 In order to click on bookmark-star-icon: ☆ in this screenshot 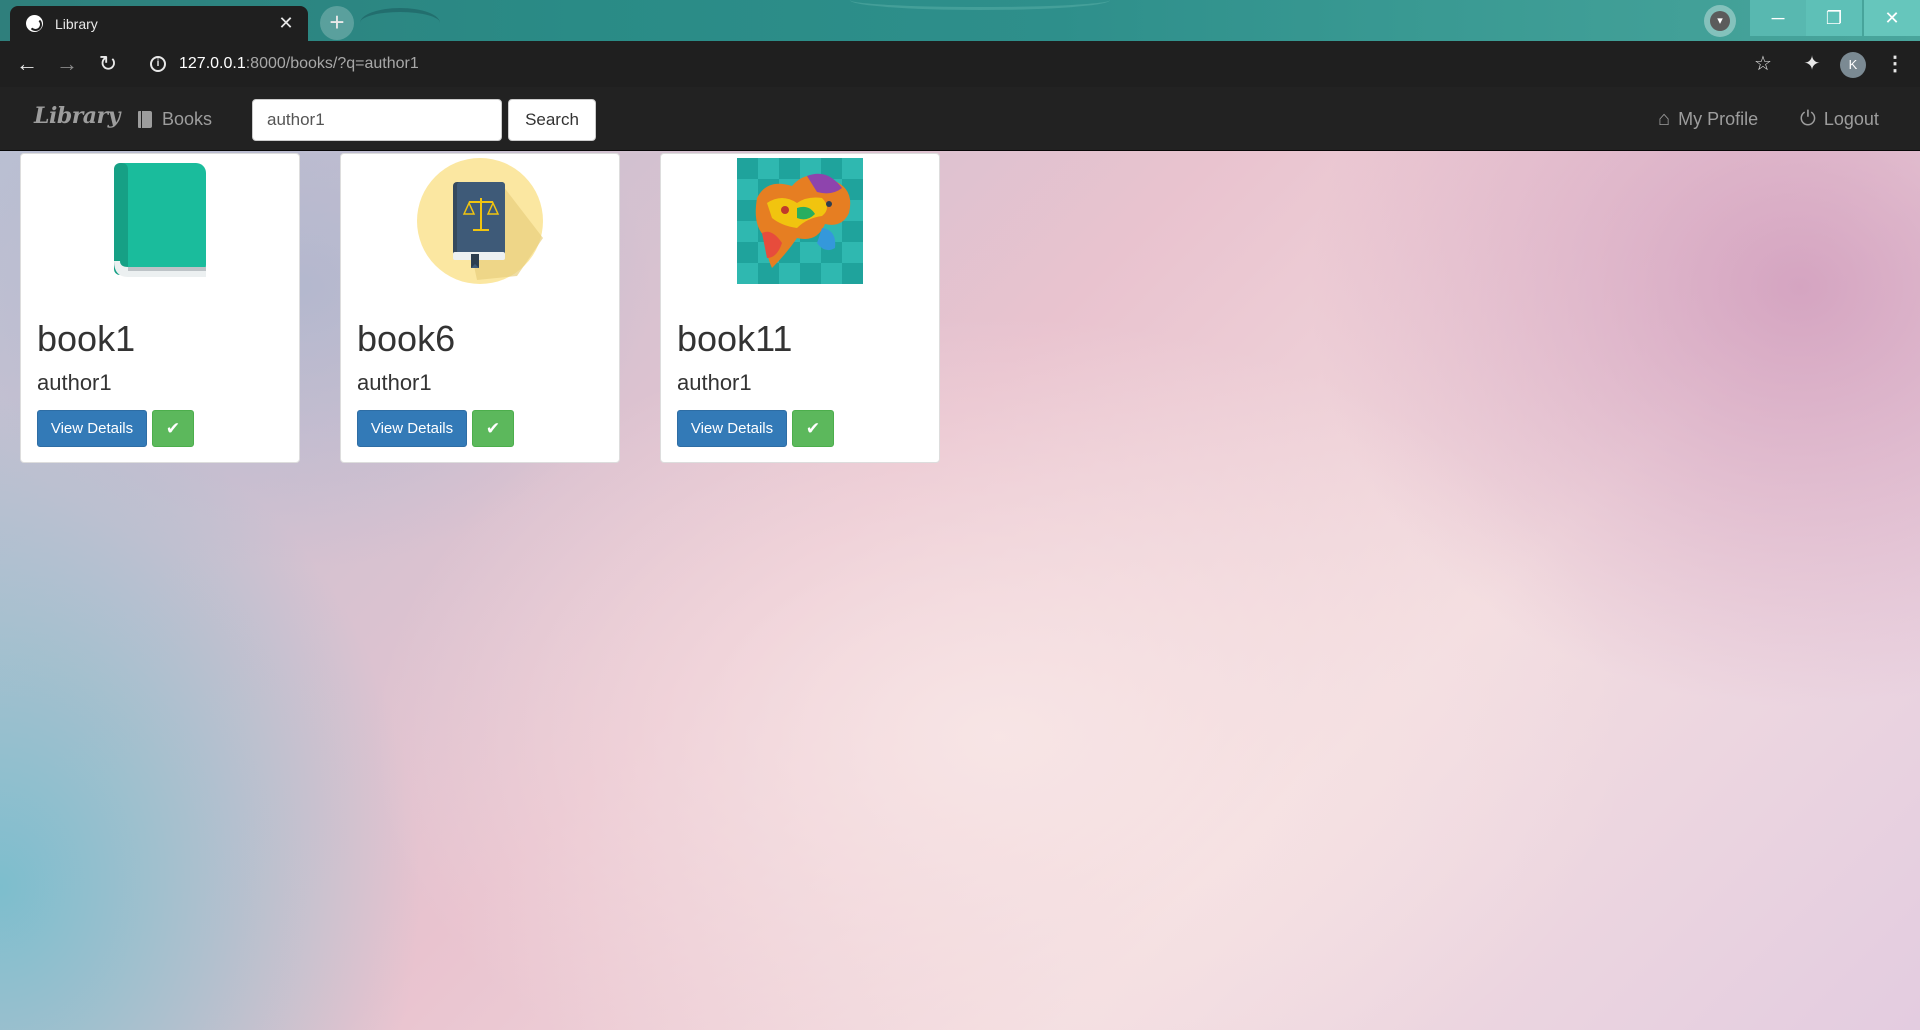, I will do `click(1763, 64)`.